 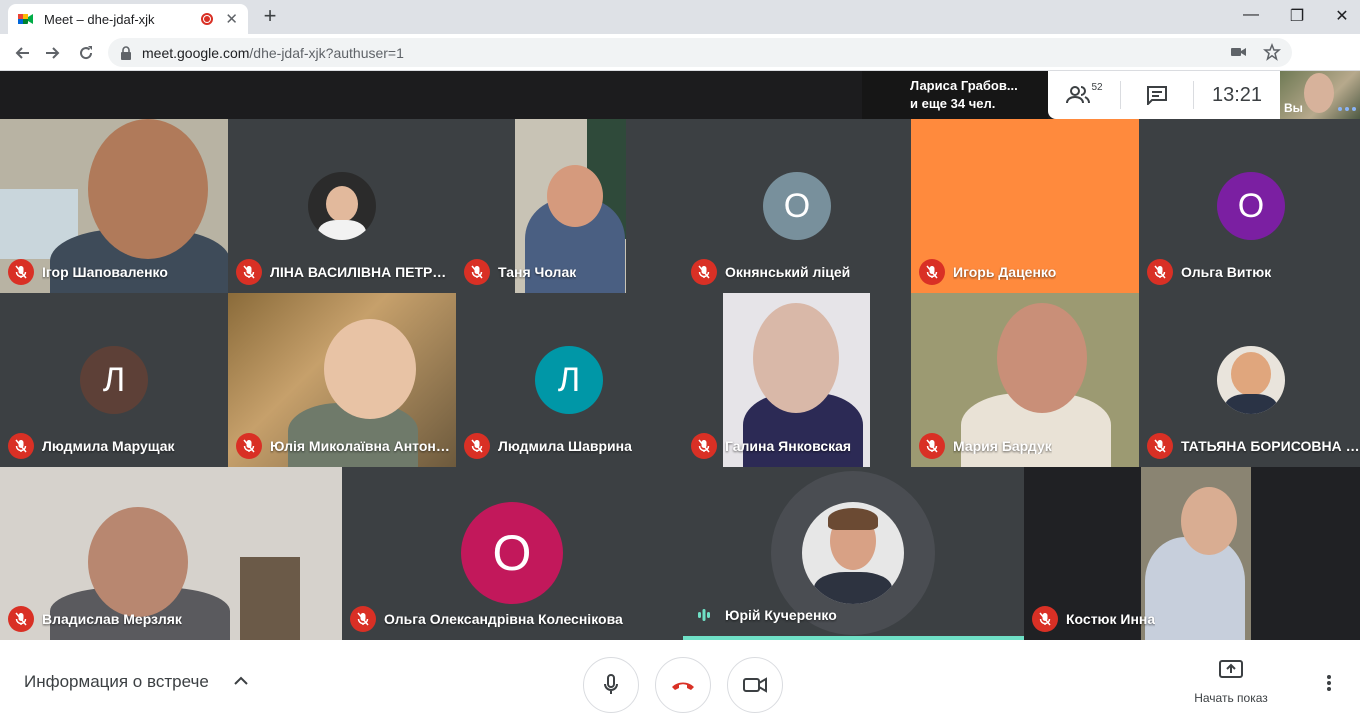 What do you see at coordinates (1005, 272) in the screenshot?
I see `participant-name: Игорь Даценко` at bounding box center [1005, 272].